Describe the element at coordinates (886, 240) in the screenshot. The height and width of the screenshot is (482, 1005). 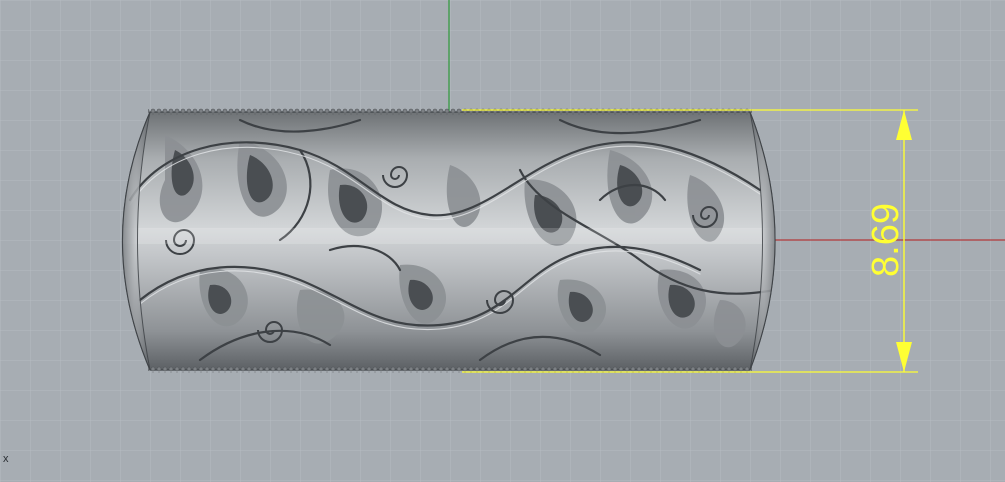
I see `dimension-value: 8.69` at that location.